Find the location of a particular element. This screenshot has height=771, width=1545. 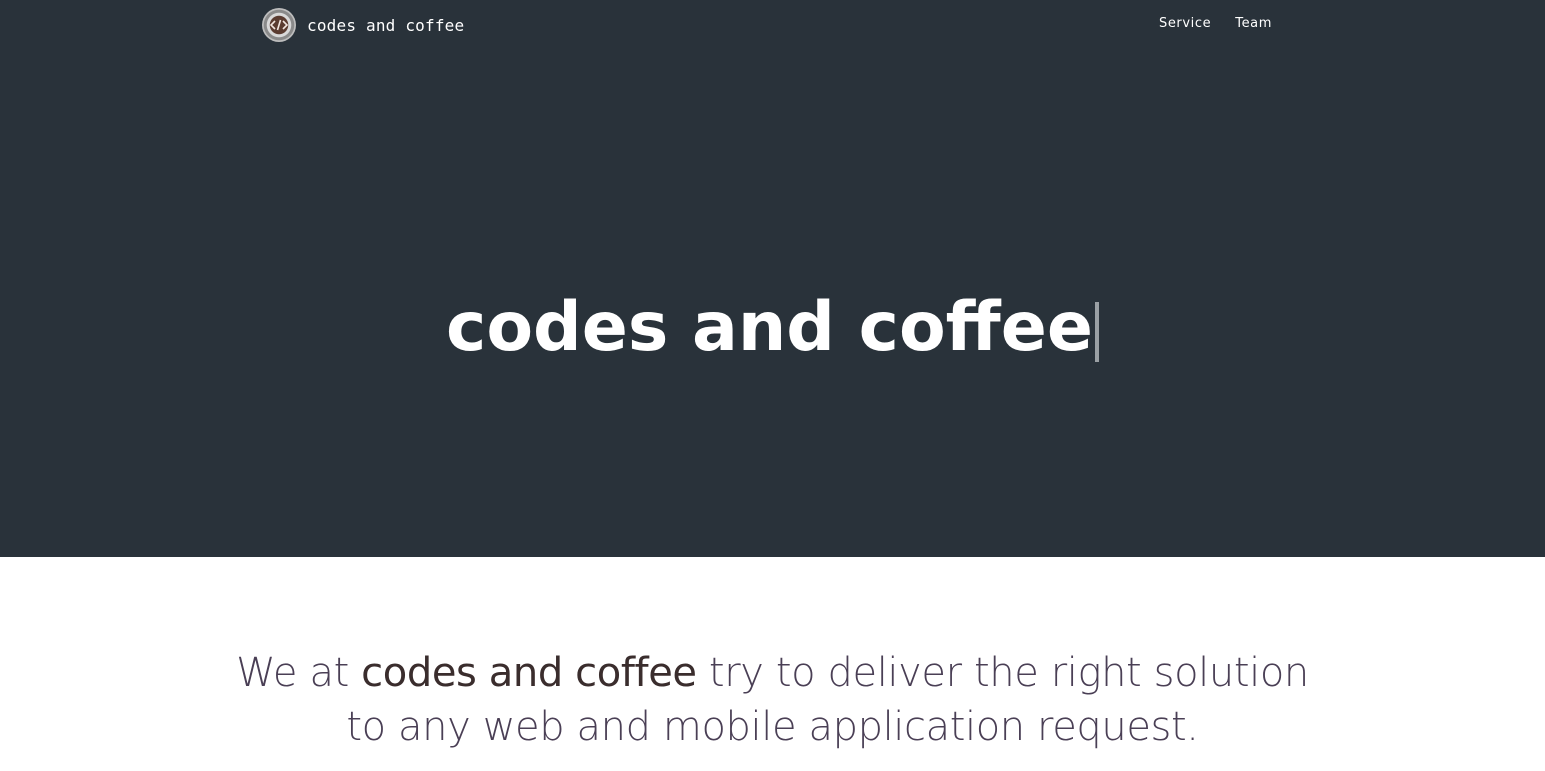

intro-prefix: We at is located at coordinates (299, 673).